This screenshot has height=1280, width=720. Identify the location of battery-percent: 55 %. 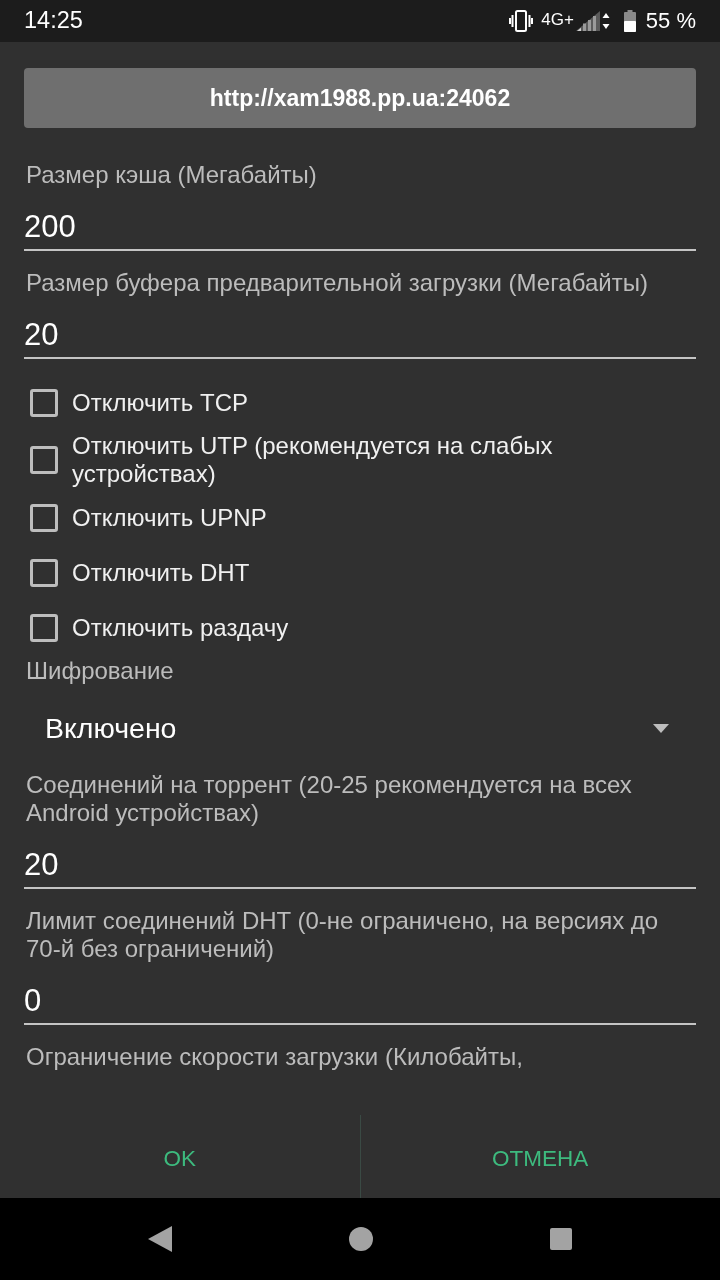
(670, 21).